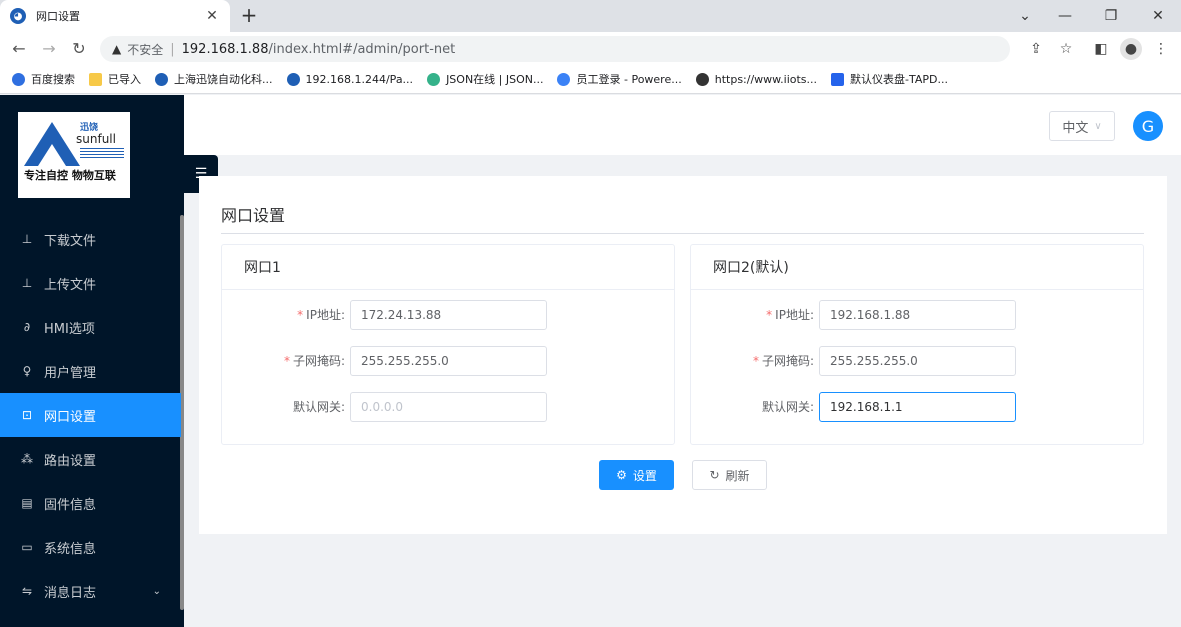  What do you see at coordinates (124, 79) in the screenshot?
I see `bookmark-label: 已导入` at bounding box center [124, 79].